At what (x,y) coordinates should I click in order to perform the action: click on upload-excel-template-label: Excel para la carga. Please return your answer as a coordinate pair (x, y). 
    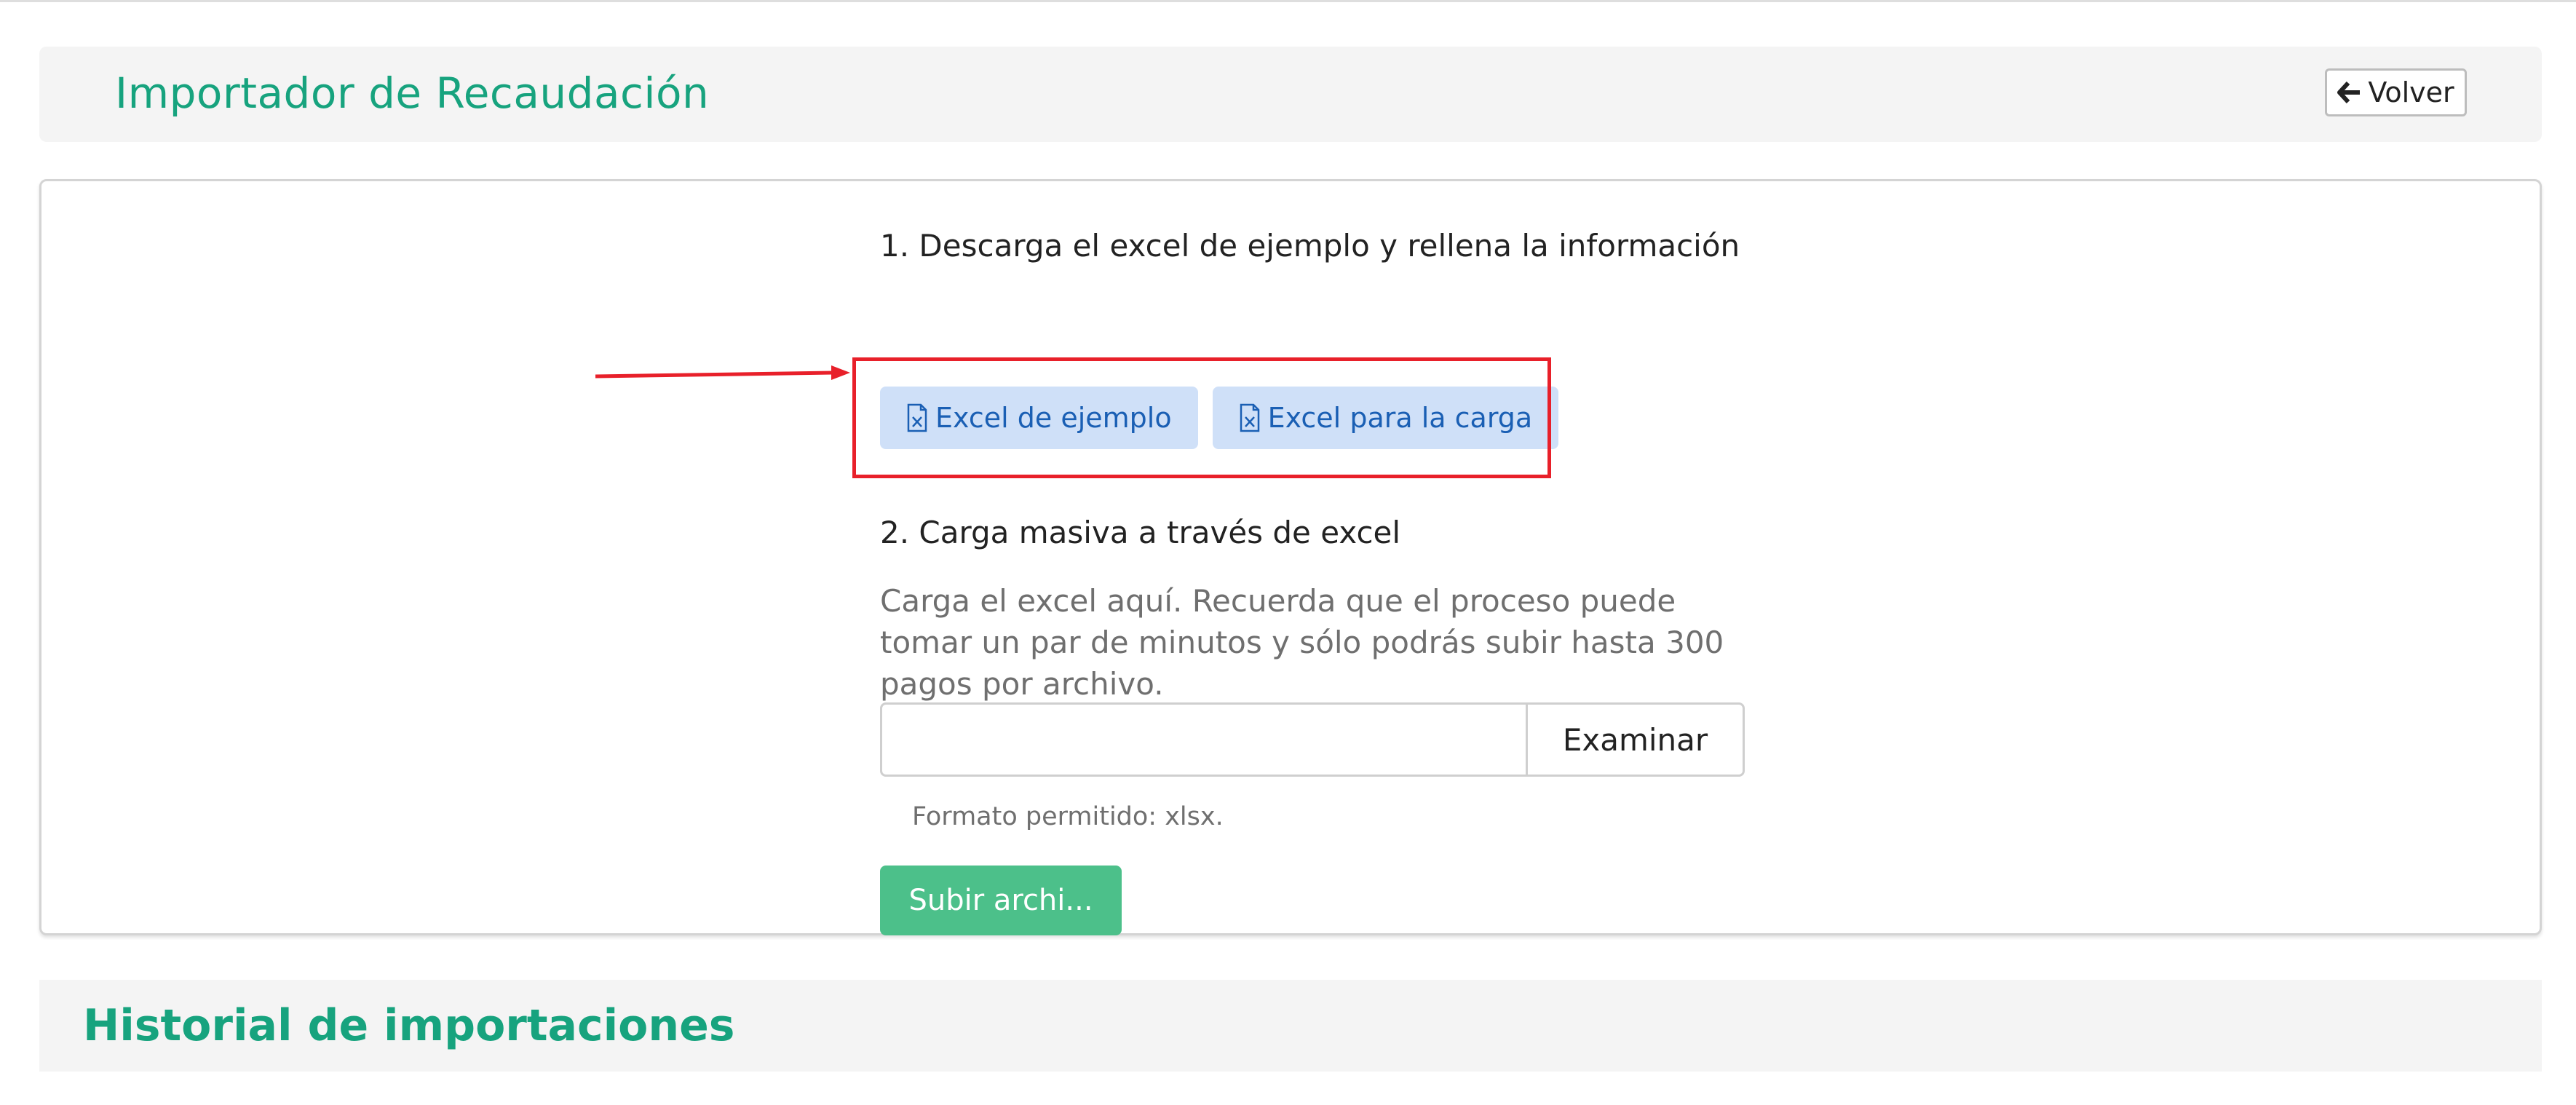
    Looking at the image, I should click on (1400, 418).